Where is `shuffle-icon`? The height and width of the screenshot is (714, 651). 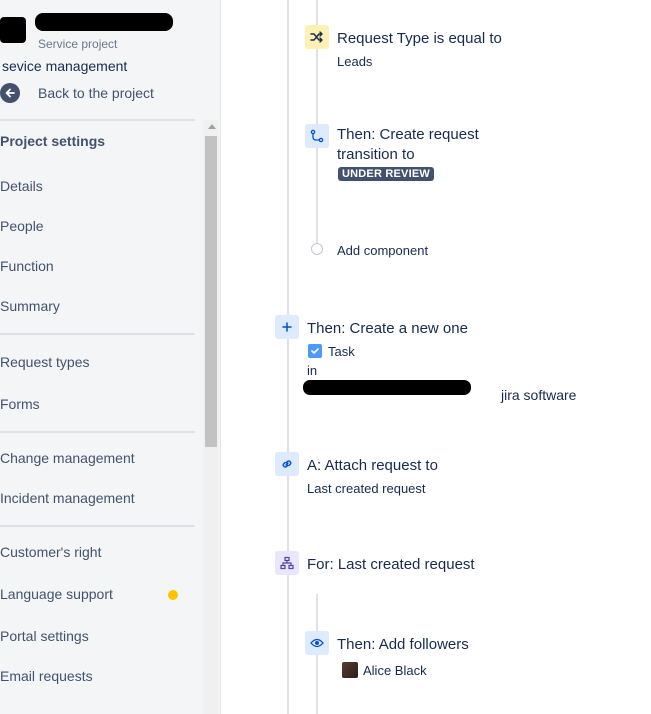 shuffle-icon is located at coordinates (317, 37).